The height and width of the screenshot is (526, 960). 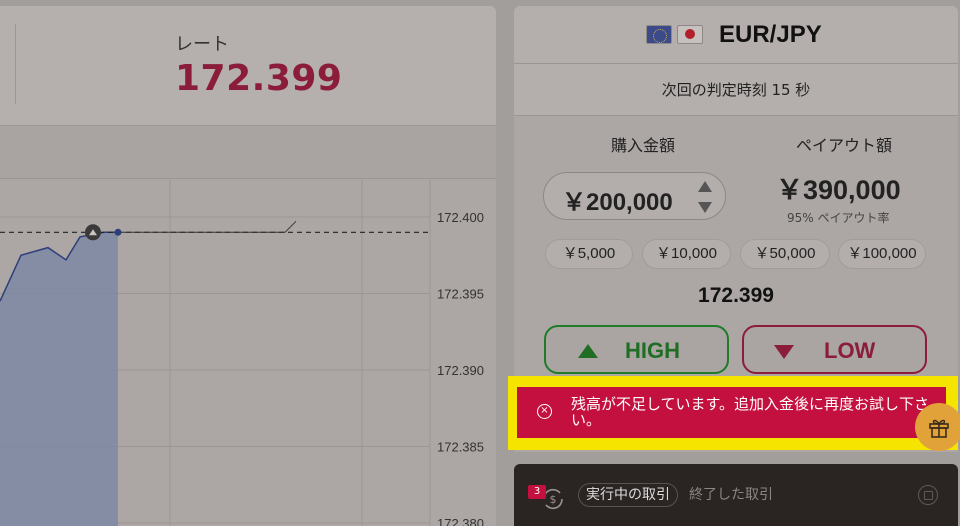 I want to click on quick-amount-5000: ￥5,000, so click(x=589, y=254).